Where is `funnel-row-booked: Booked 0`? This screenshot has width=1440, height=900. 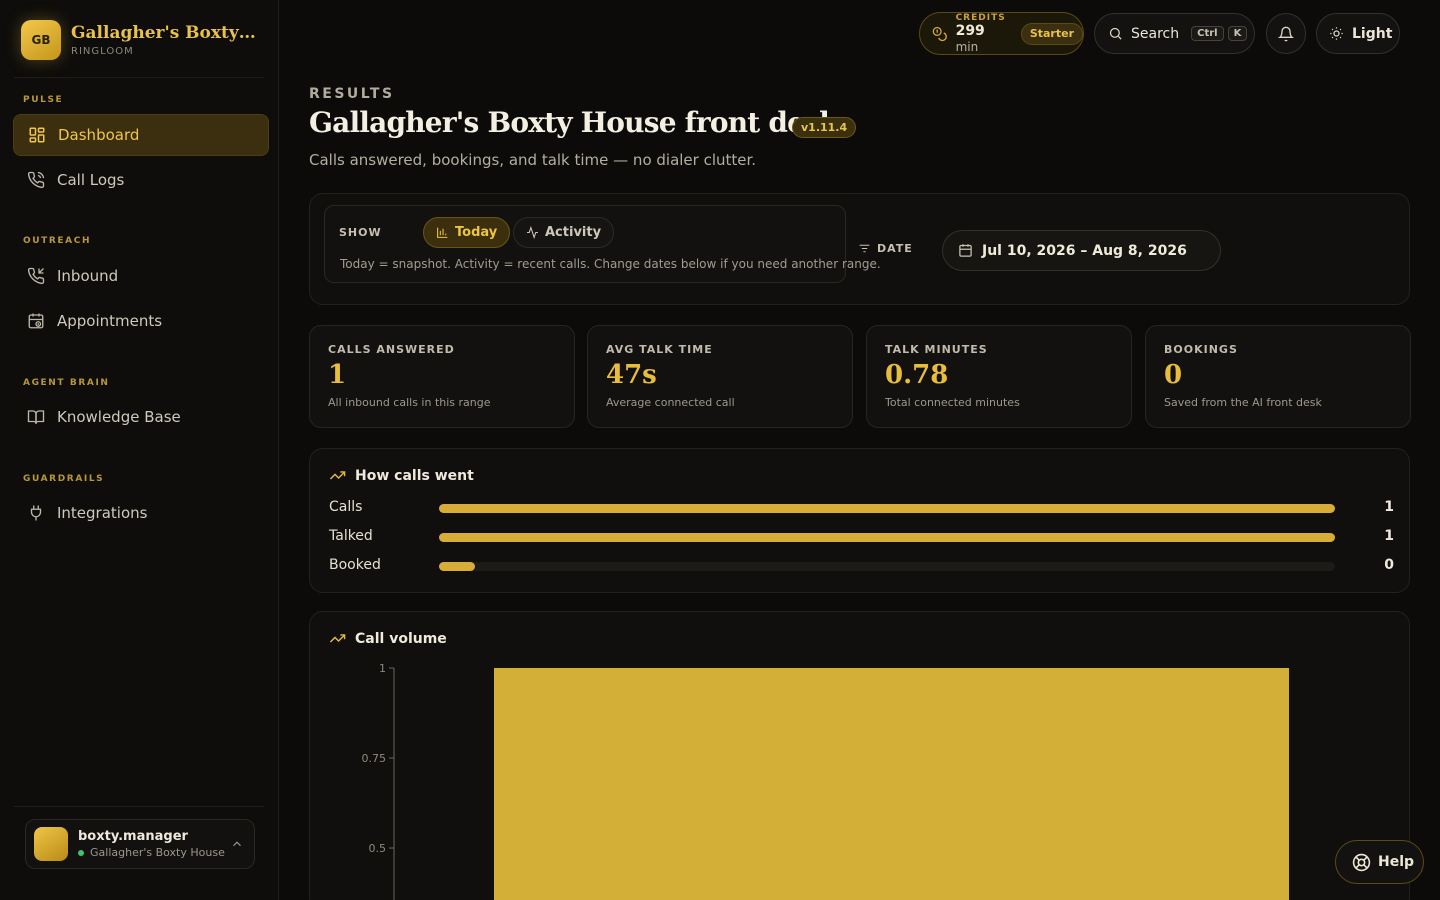
funnel-row-booked: Booked 0 is located at coordinates (861, 567).